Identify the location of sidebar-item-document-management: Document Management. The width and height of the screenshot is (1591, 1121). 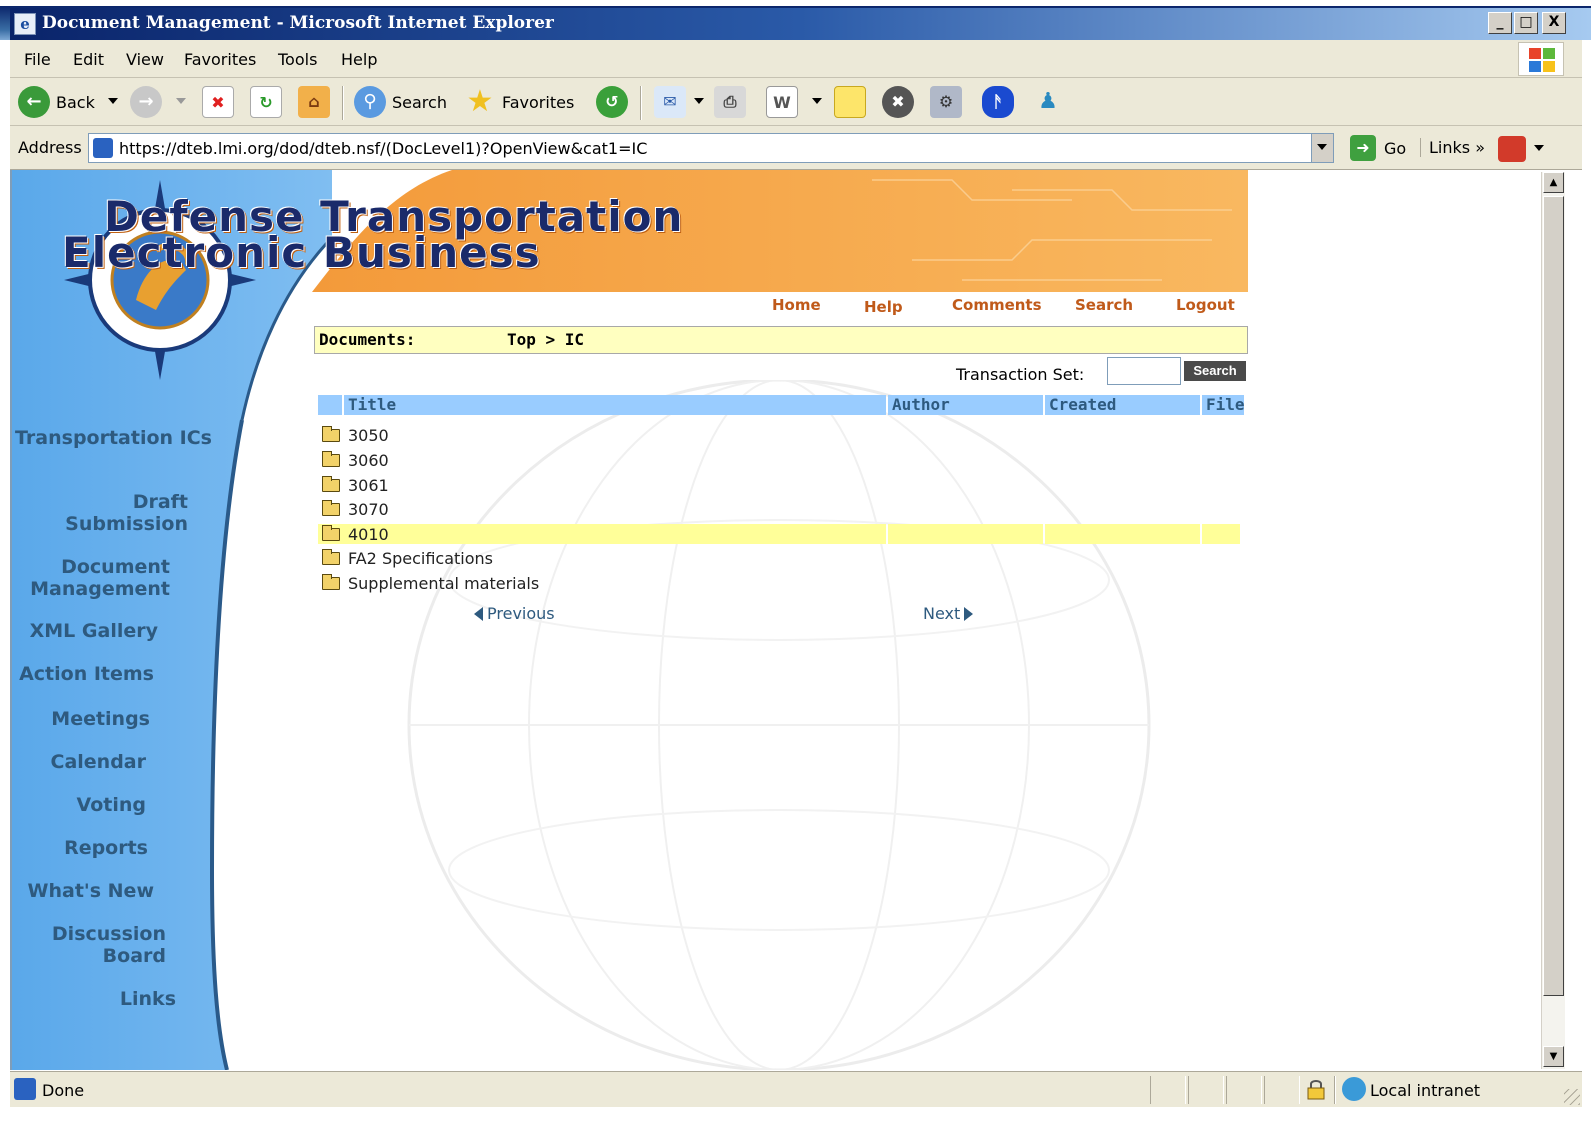
(91, 578).